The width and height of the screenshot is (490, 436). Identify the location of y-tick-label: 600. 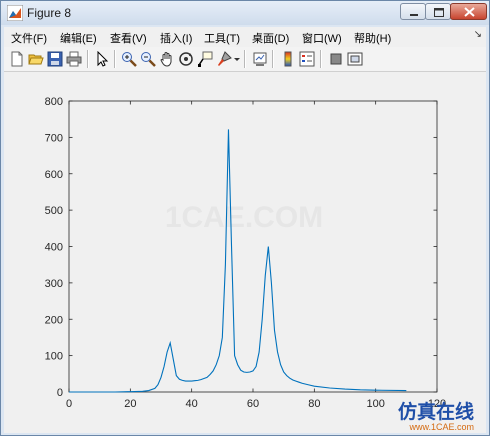
(54, 175).